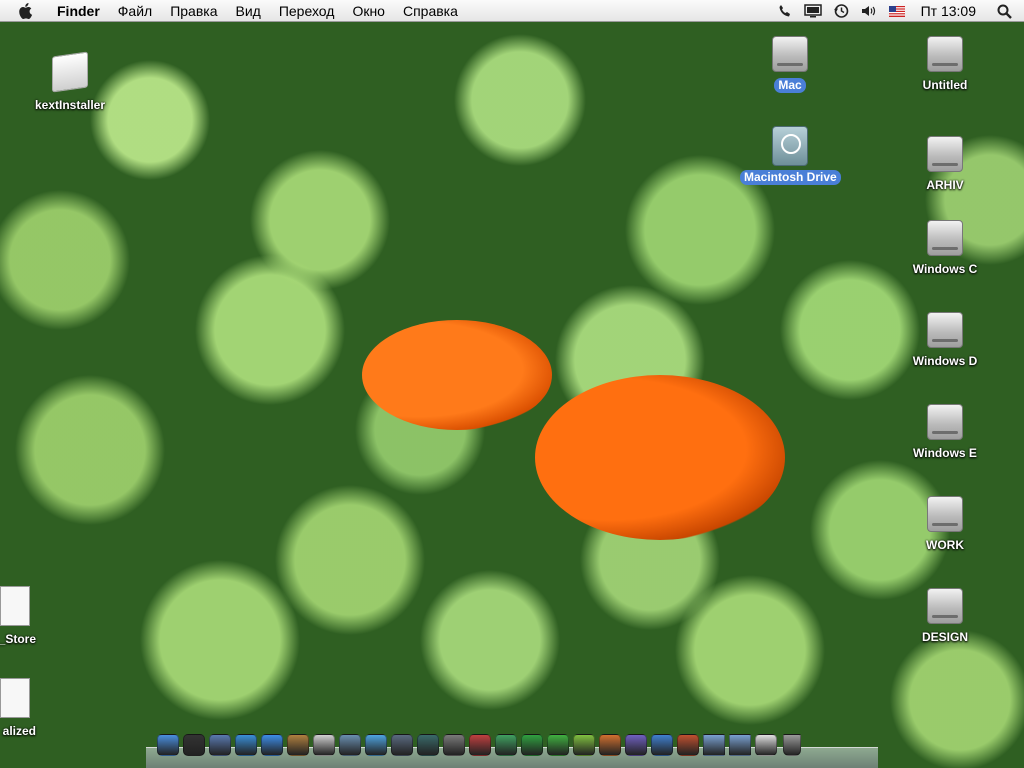 The width and height of the screenshot is (1024, 768). I want to click on menu-view: Вид, so click(248, 11).